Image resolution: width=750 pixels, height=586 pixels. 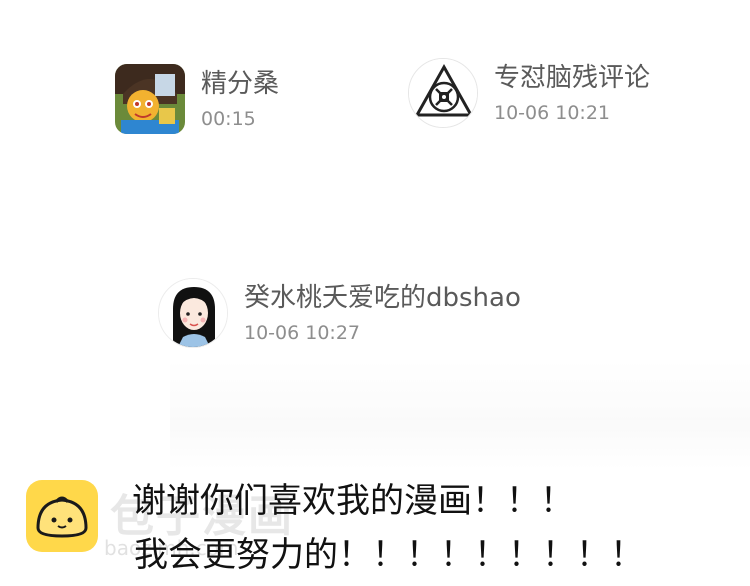 What do you see at coordinates (572, 78) in the screenshot?
I see `comment-username: 专怼脑残评论` at bounding box center [572, 78].